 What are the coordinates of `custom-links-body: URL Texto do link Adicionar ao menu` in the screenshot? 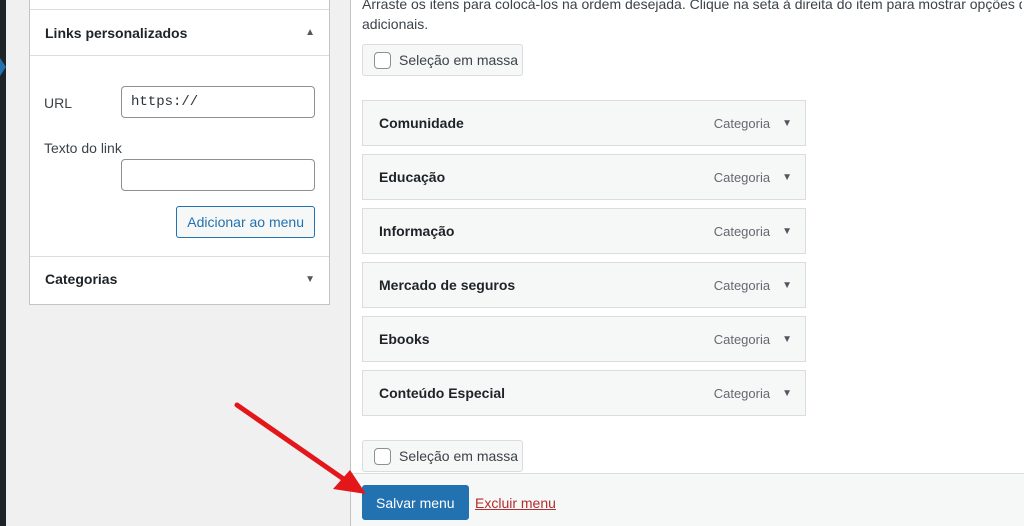 It's located at (179, 155).